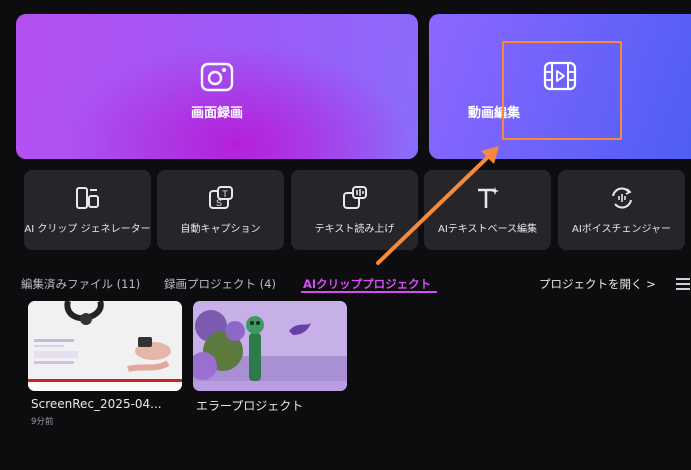 The width and height of the screenshot is (691, 470). I want to click on tool-label: AIボイスチェンジャー, so click(621, 229).